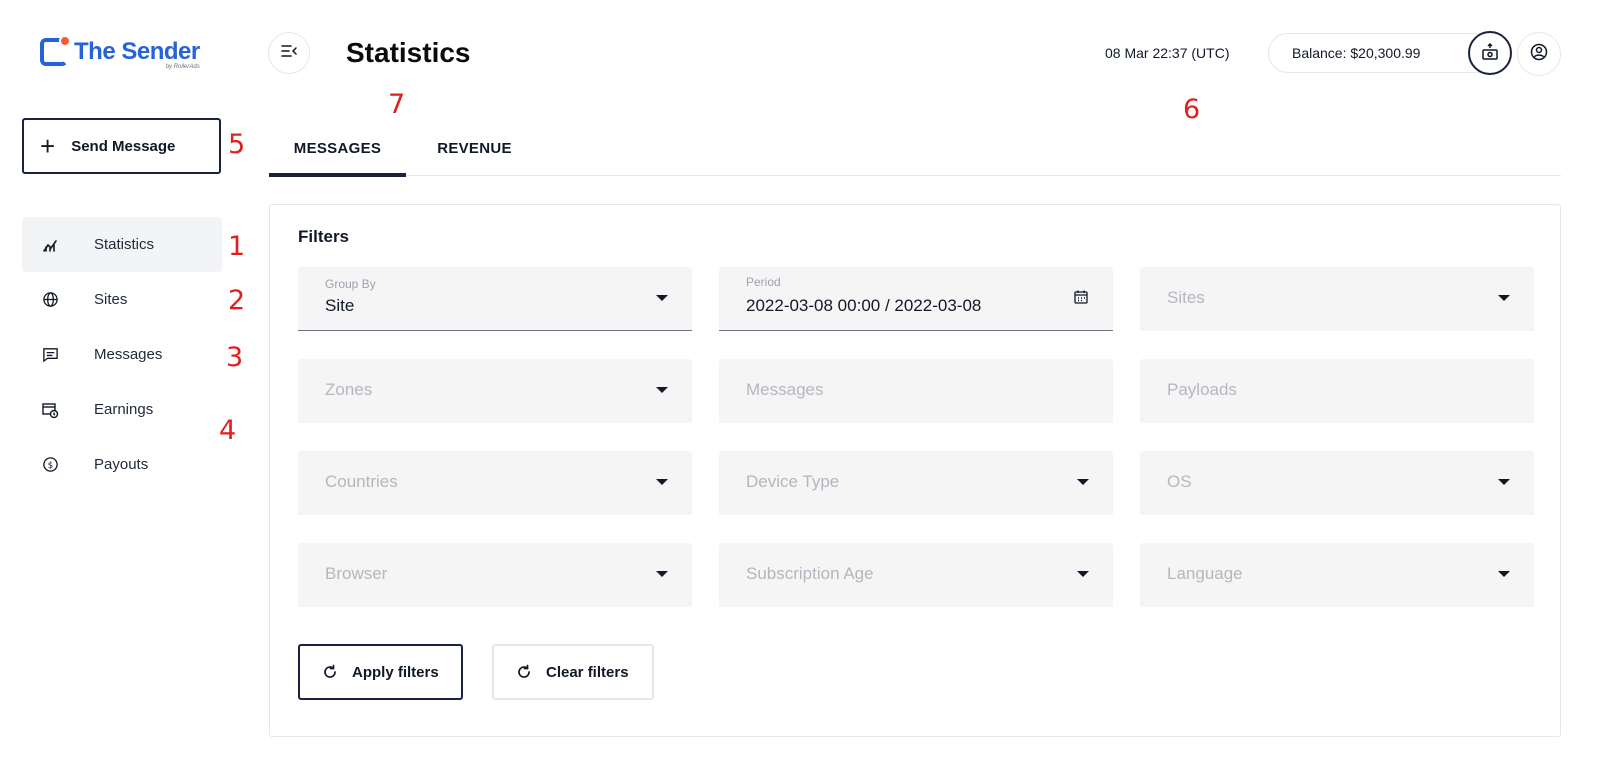 The width and height of the screenshot is (1600, 762). Describe the element at coordinates (763, 282) in the screenshot. I see `period-label: Period` at that location.